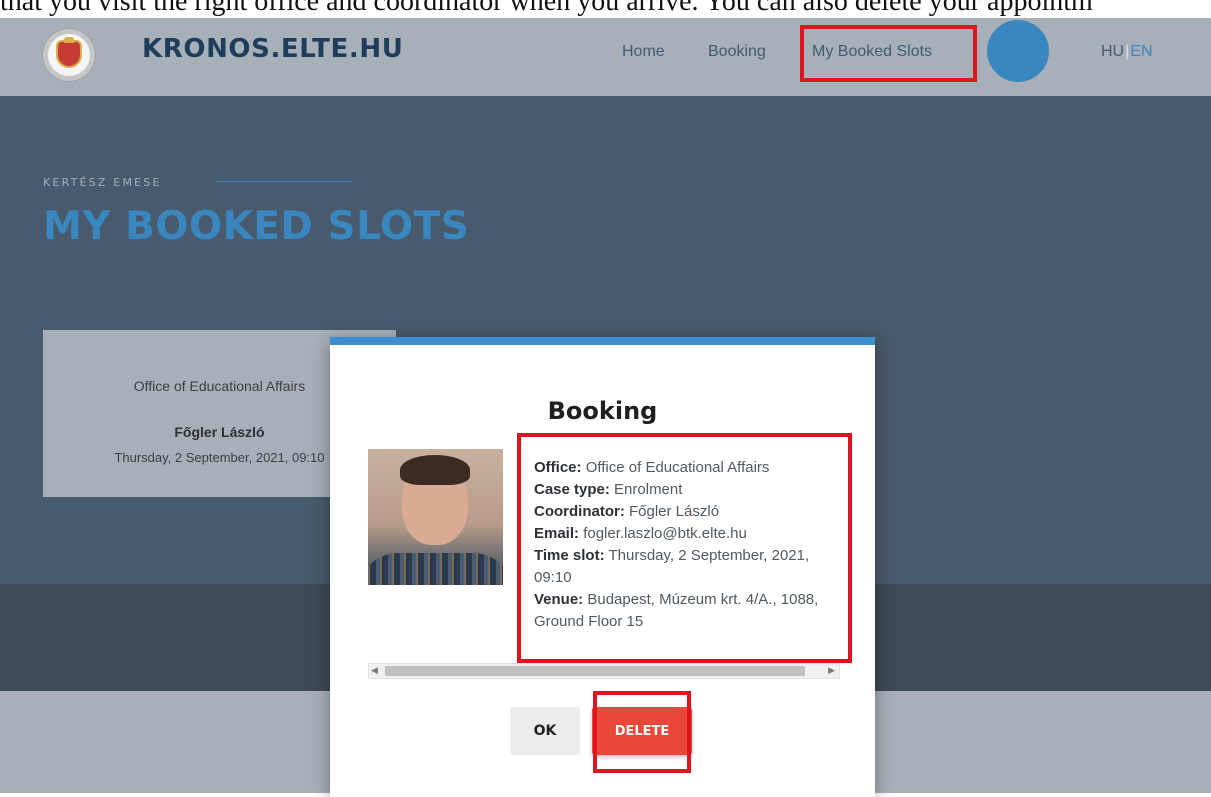 This screenshot has width=1211, height=797. I want to click on detail-office: Office: Office of Educational Affairs, so click(652, 467).